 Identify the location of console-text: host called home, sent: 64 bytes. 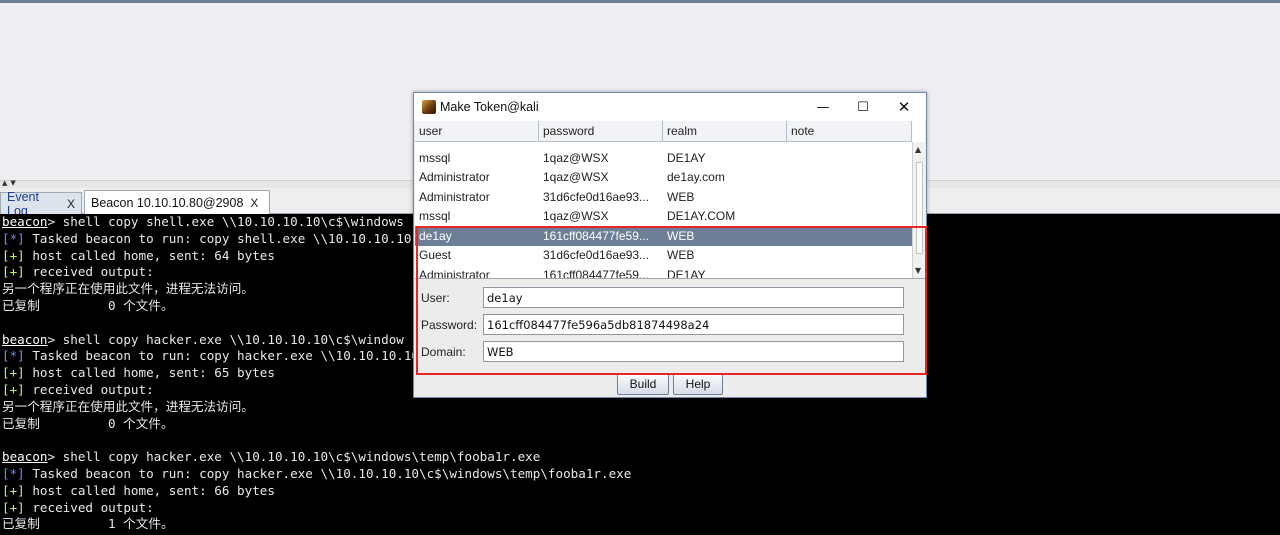
(149, 255).